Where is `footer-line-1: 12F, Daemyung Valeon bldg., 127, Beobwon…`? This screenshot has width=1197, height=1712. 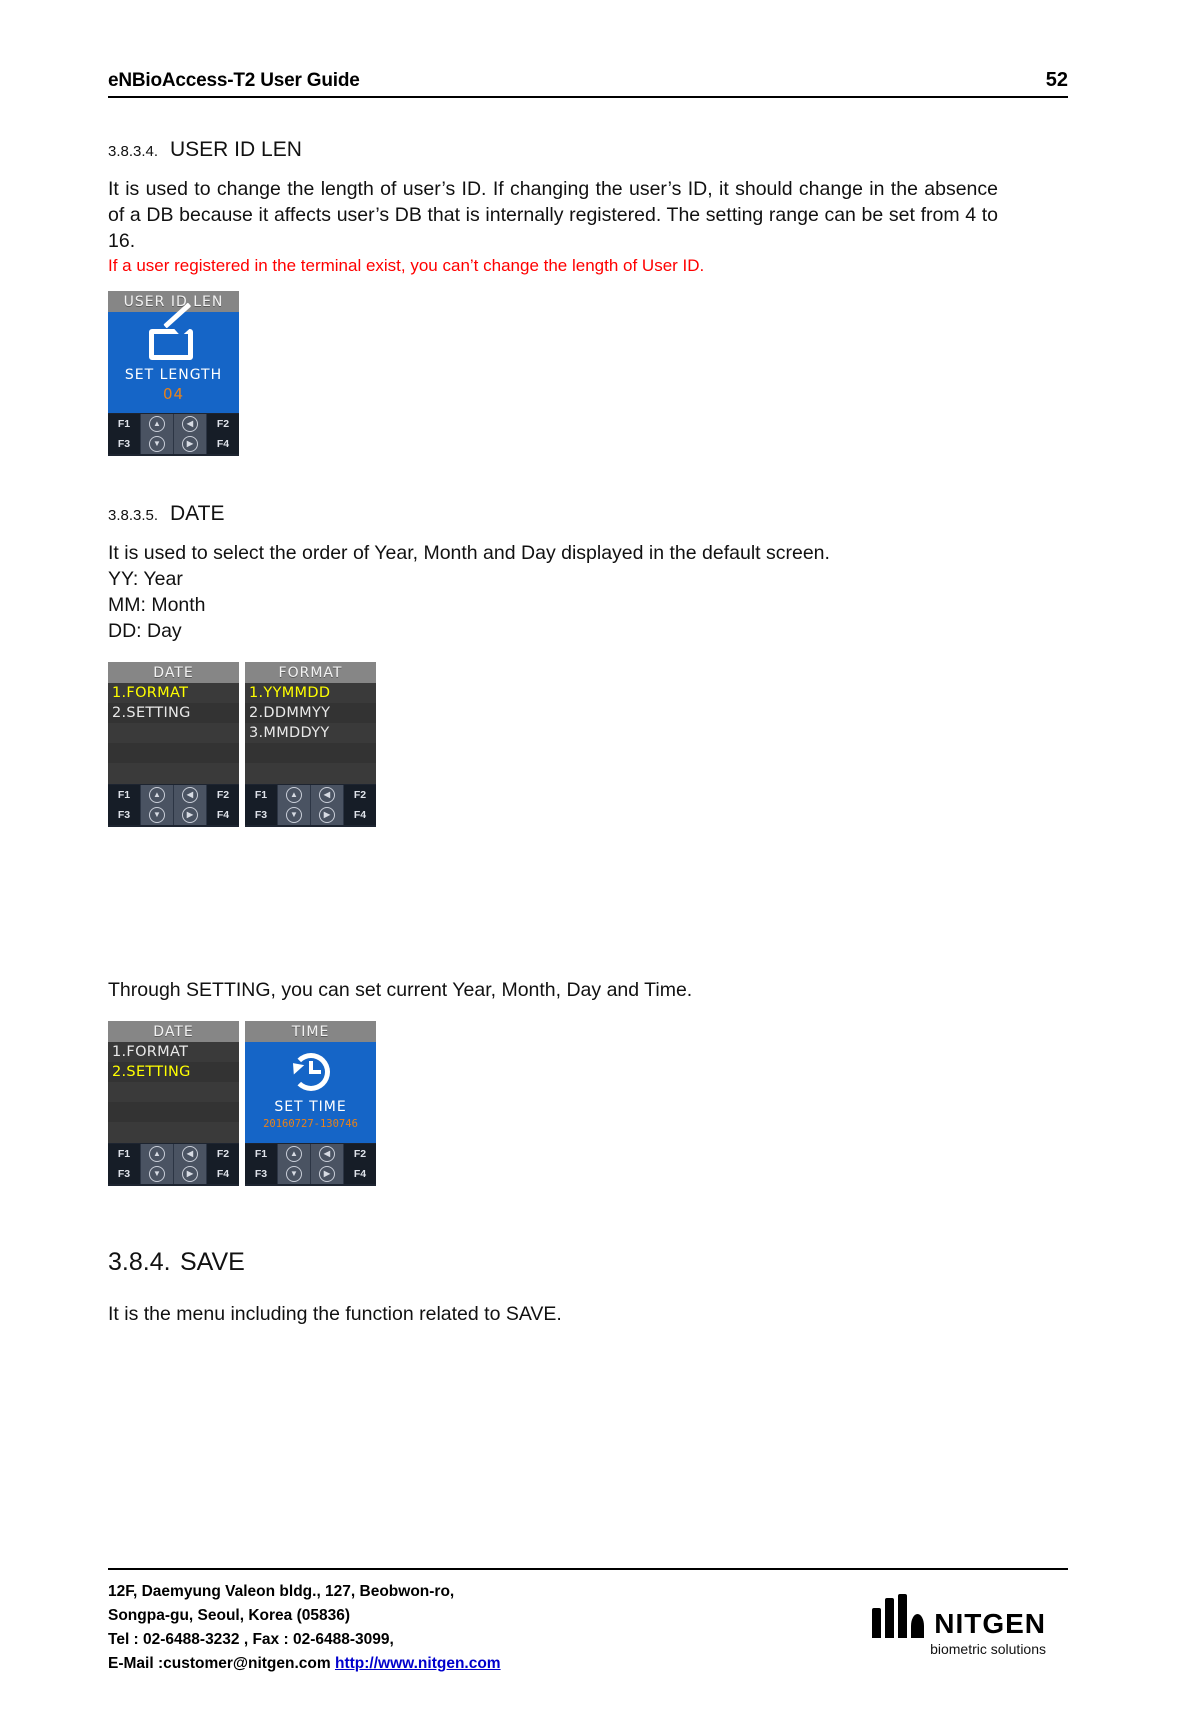 footer-line-1: 12F, Daemyung Valeon bldg., 127, Beobwon… is located at coordinates (281, 1591).